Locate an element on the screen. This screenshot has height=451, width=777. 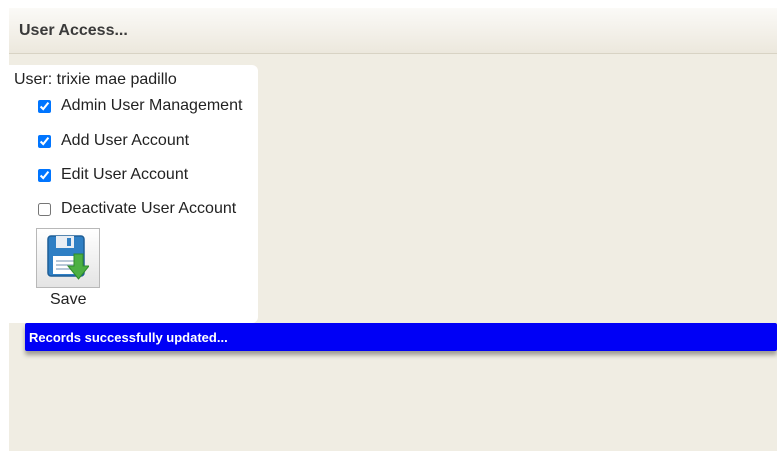
save-icon-frame is located at coordinates (68, 258).